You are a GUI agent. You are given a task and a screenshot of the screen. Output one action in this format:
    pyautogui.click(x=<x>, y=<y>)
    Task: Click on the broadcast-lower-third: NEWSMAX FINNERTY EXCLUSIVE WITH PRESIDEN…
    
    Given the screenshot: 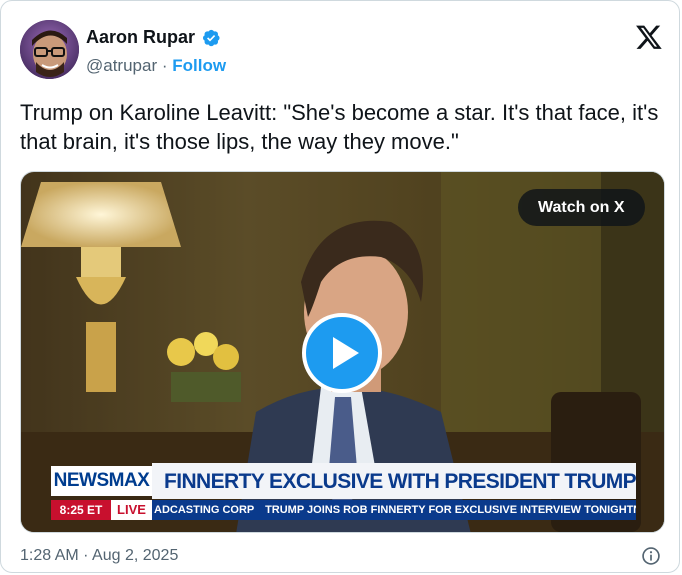 What is the action you would take?
    pyautogui.click(x=343, y=493)
    